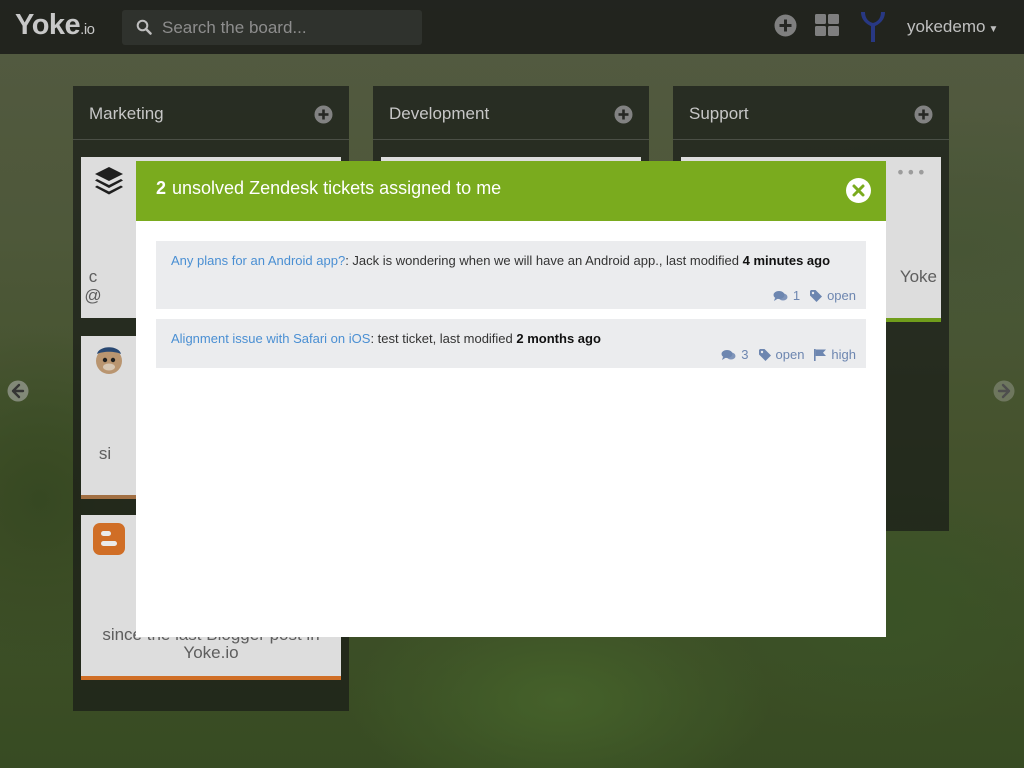  I want to click on flag-icon, so click(820, 354).